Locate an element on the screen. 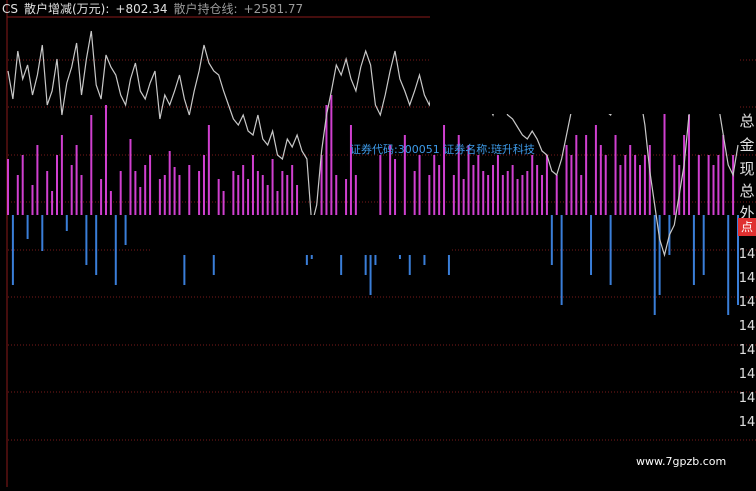 Image resolution: width=756 pixels, height=491 pixels. right-char-1: 总 is located at coordinates (747, 121).